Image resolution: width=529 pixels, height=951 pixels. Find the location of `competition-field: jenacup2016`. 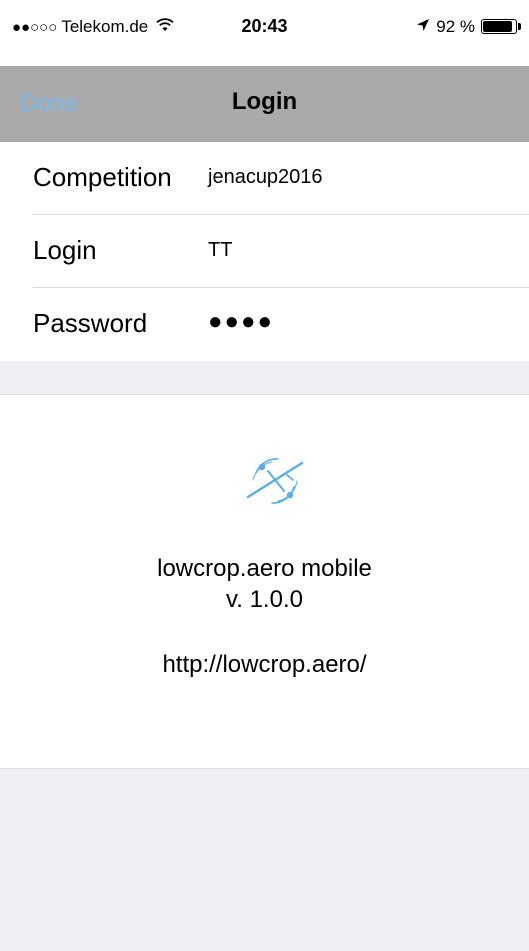

competition-field: jenacup2016 is located at coordinates (358, 177).